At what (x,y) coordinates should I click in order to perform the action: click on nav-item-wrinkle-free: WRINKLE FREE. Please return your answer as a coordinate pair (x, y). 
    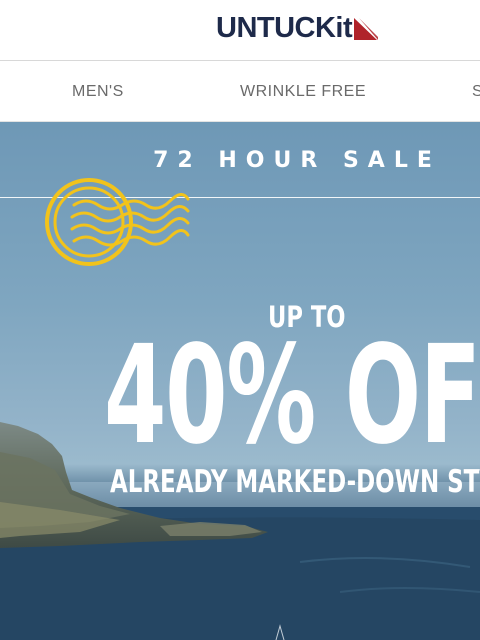
    Looking at the image, I should click on (303, 91).